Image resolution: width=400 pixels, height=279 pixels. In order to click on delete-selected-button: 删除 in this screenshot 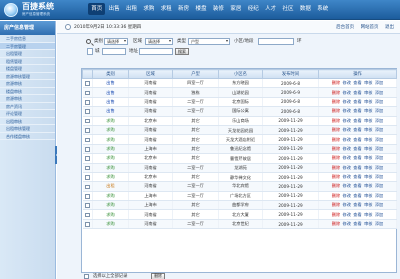, I will do `click(158, 276)`.